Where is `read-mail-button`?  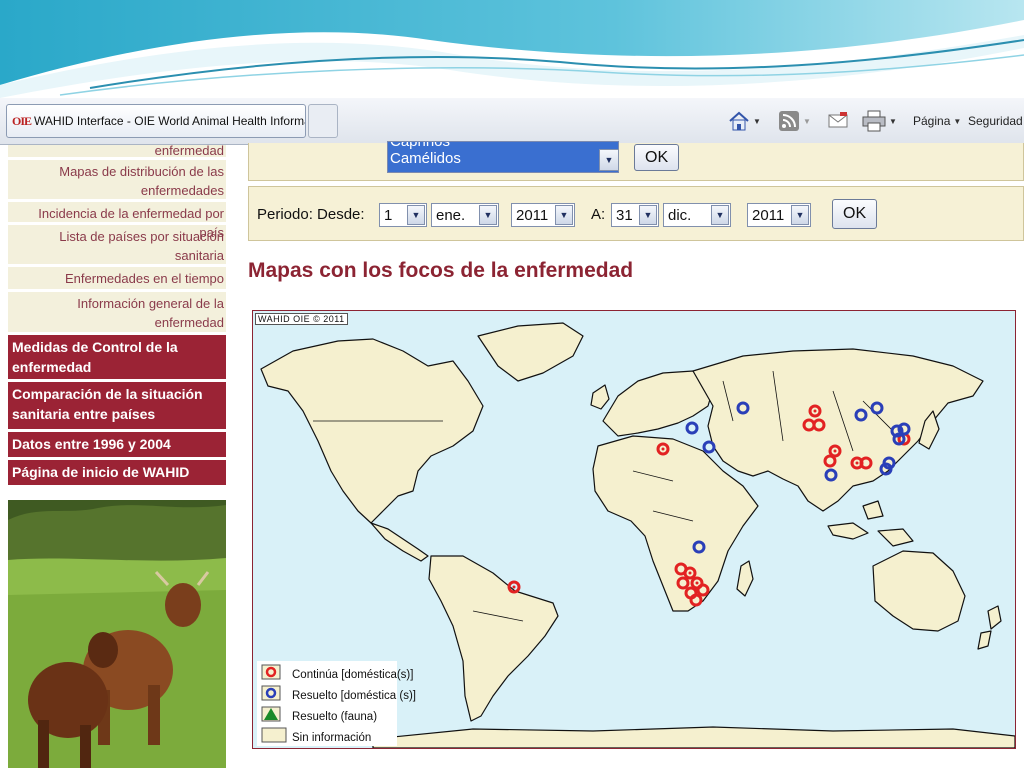
read-mail-button is located at coordinates (838, 121).